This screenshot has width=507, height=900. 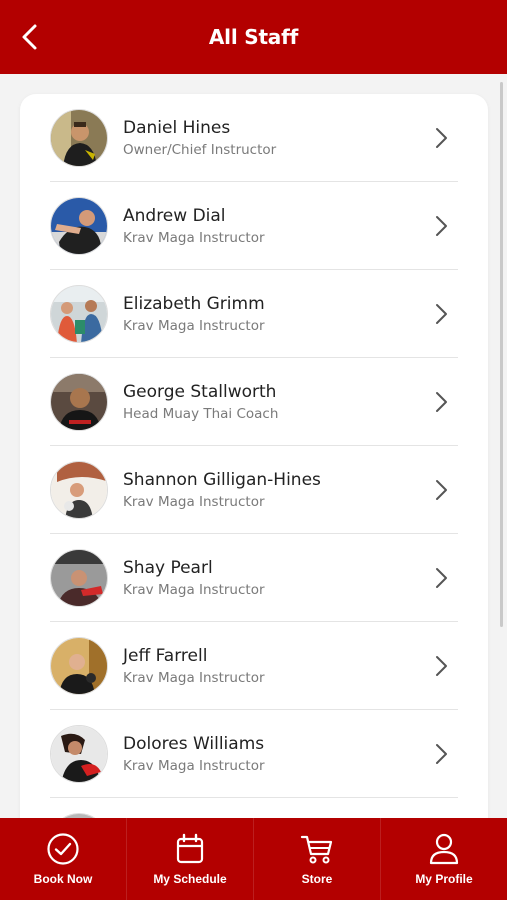 What do you see at coordinates (190, 879) in the screenshot?
I see `nav-label: My Schedule` at bounding box center [190, 879].